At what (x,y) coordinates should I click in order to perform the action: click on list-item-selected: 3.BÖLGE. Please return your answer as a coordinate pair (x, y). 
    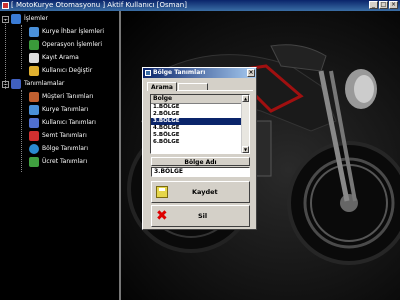
    Looking at the image, I should click on (200, 121).